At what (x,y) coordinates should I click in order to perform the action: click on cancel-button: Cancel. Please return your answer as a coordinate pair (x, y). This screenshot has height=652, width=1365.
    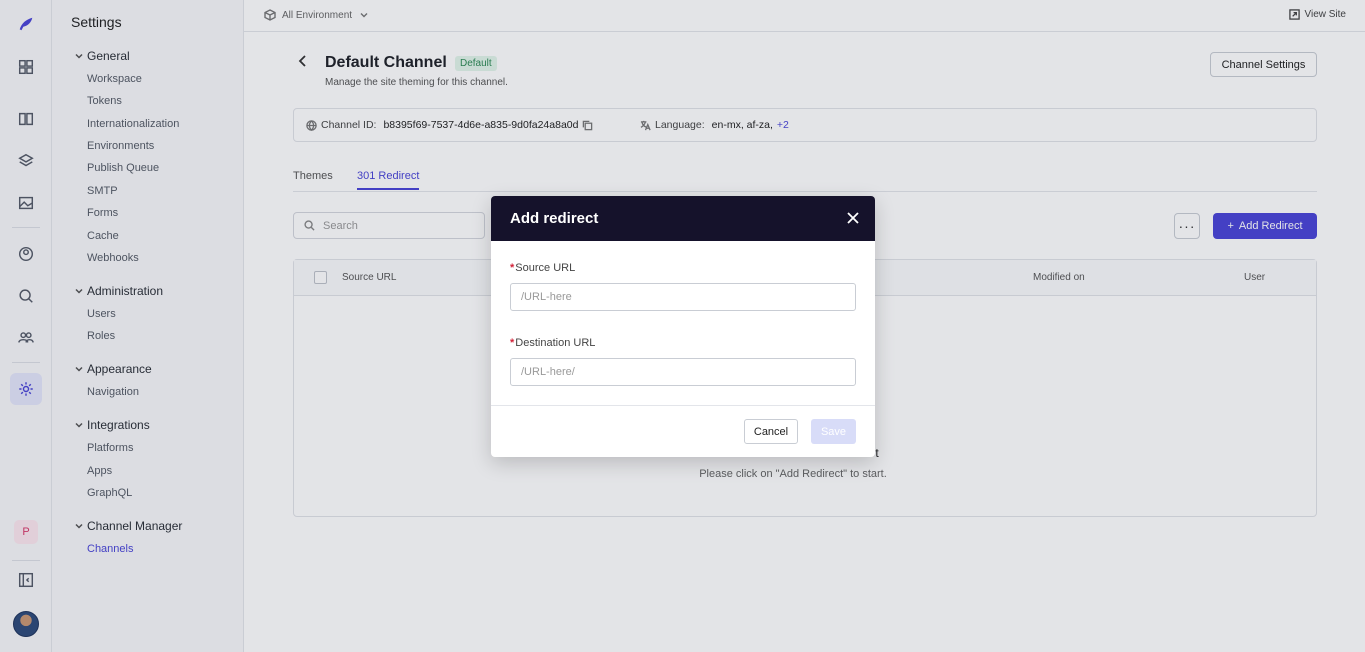
    Looking at the image, I should click on (771, 431).